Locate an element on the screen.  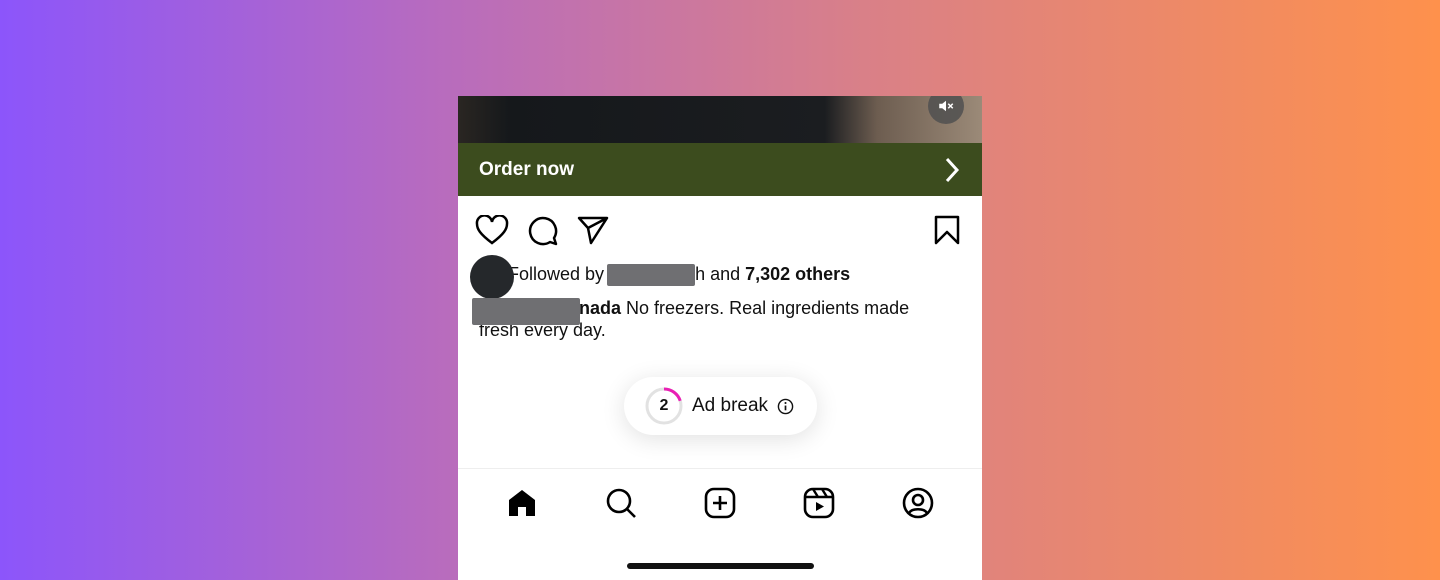
bottom-nav is located at coordinates (720, 502).